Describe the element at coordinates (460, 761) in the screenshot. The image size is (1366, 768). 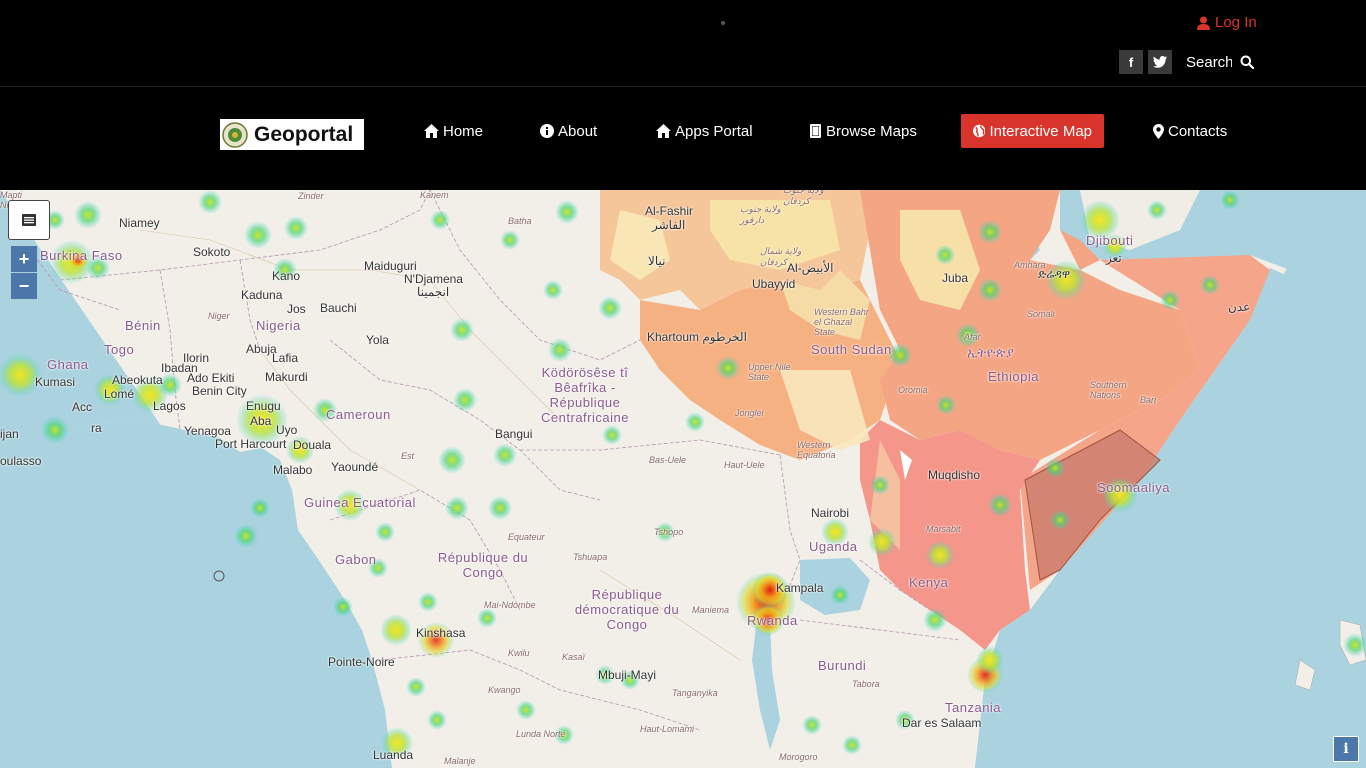
I see `map-label-region: Malanje` at that location.